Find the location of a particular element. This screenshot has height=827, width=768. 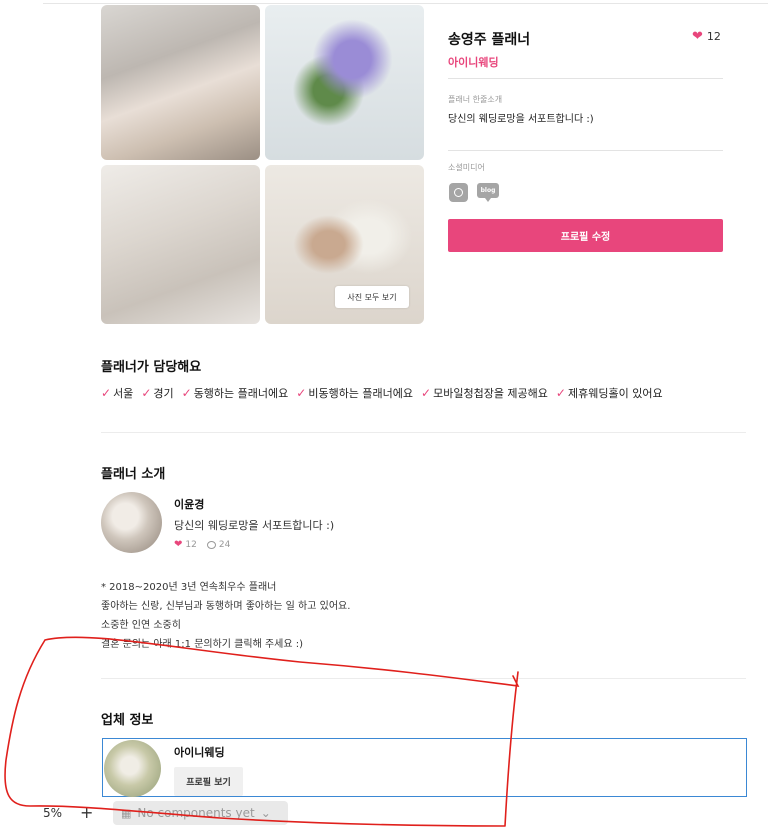

zoom-level: 5% is located at coordinates (52, 813).